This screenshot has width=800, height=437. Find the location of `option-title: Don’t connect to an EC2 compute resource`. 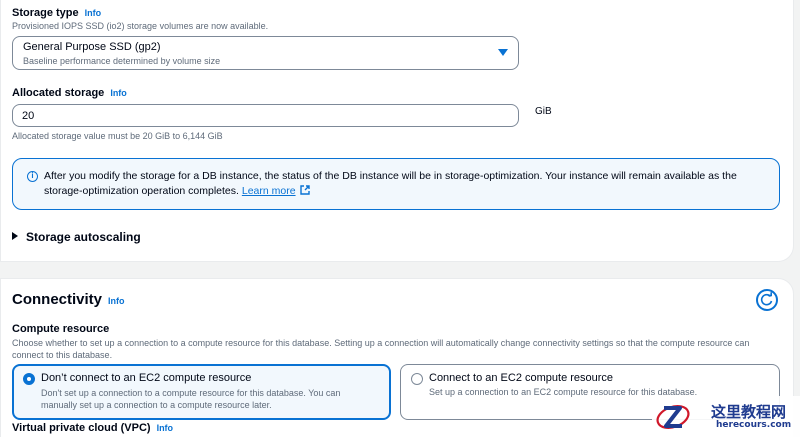

option-title: Don’t connect to an EC2 compute resource is located at coordinates (146, 378).